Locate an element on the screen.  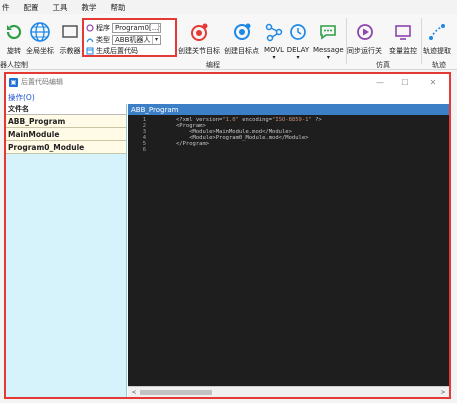
code-token: ?> is located at coordinates (316, 120).